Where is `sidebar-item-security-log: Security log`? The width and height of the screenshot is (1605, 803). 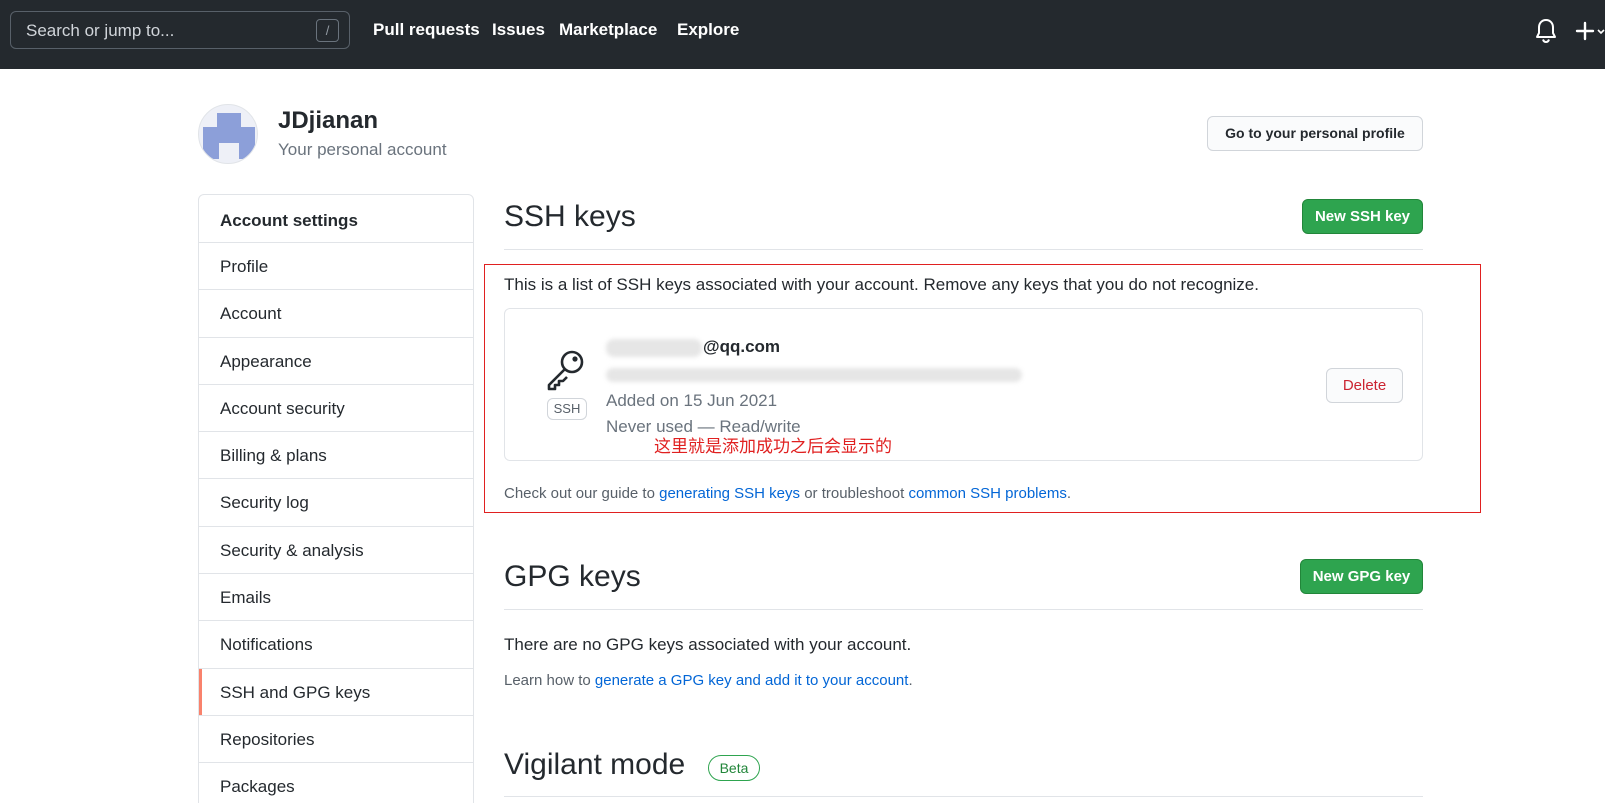 sidebar-item-security-log: Security log is located at coordinates (336, 503).